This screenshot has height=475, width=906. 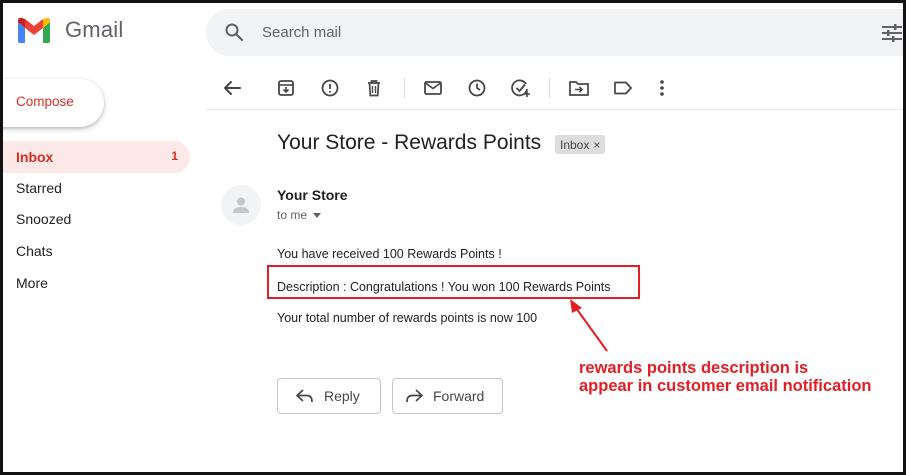 What do you see at coordinates (342, 396) in the screenshot?
I see `reply-label: Reply` at bounding box center [342, 396].